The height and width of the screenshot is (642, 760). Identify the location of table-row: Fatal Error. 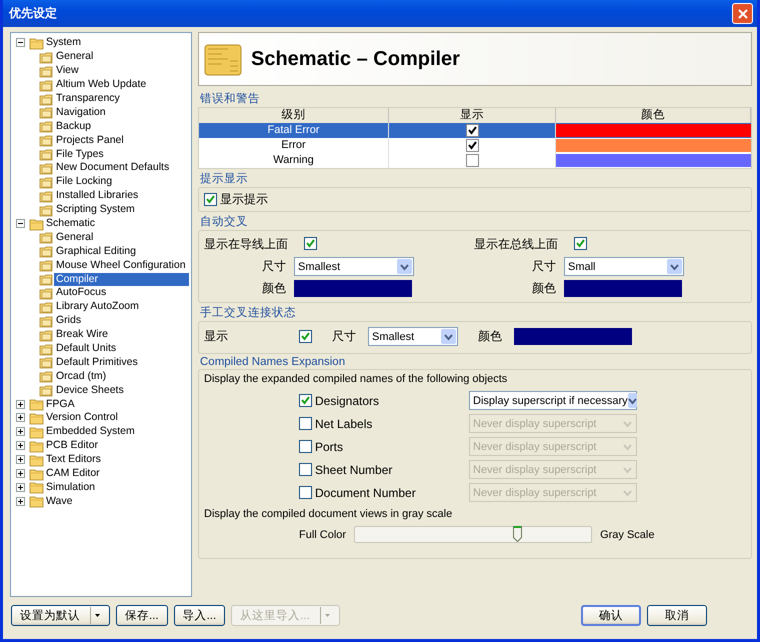
(475, 130).